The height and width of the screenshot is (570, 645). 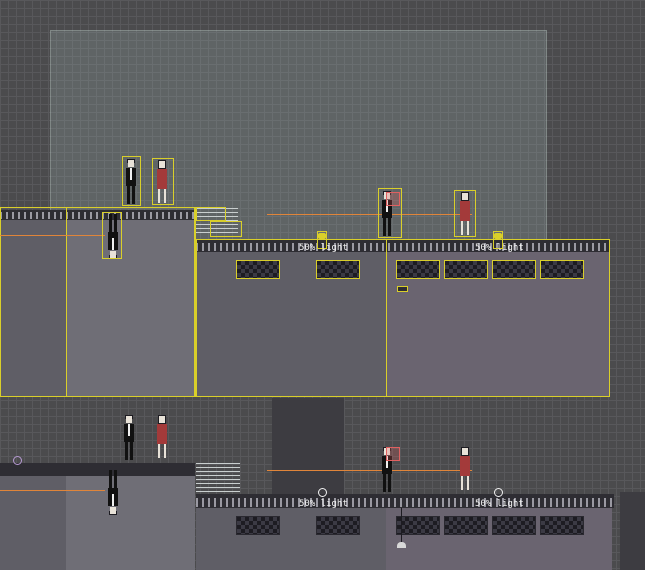 What do you see at coordinates (393, 454) in the screenshot?
I see `target-reticle-icon` at bounding box center [393, 454].